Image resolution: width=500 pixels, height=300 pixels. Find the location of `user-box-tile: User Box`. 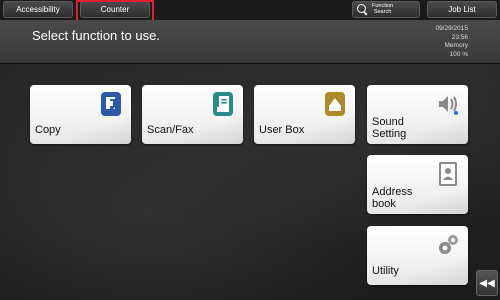

user-box-tile: User Box is located at coordinates (304, 114).